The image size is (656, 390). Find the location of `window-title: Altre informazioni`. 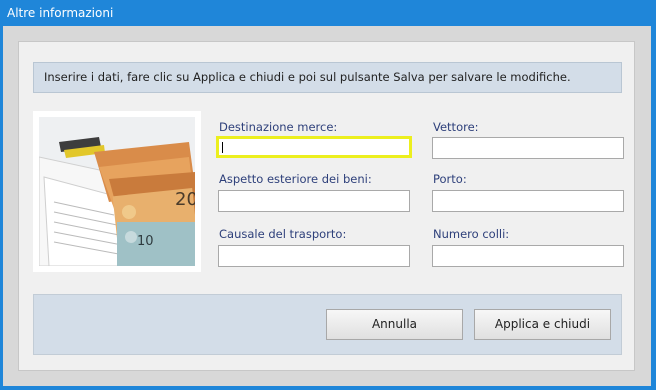

window-title: Altre informazioni is located at coordinates (60, 13).